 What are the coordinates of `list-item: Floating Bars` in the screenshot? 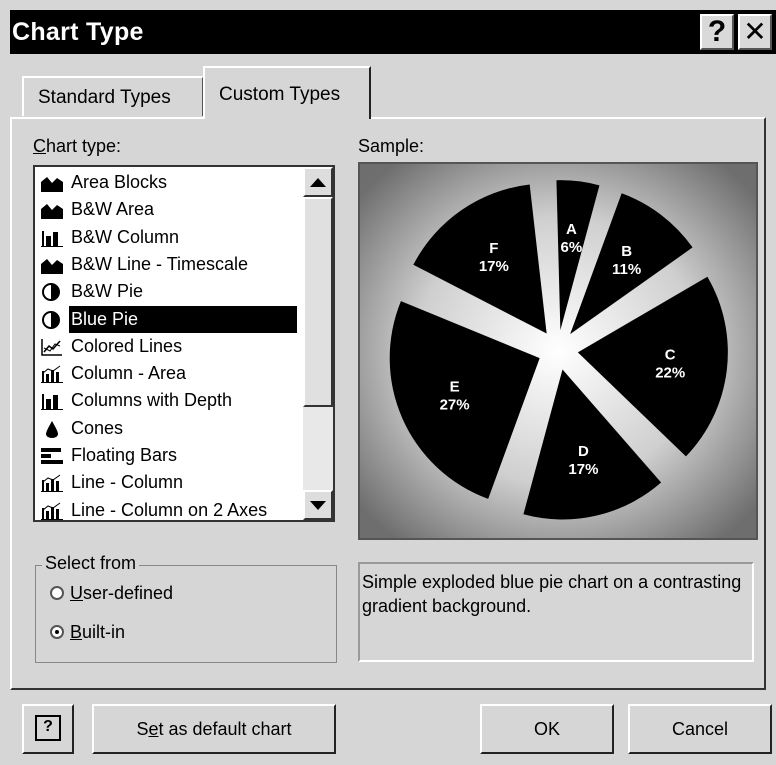 It's located at (166, 455).